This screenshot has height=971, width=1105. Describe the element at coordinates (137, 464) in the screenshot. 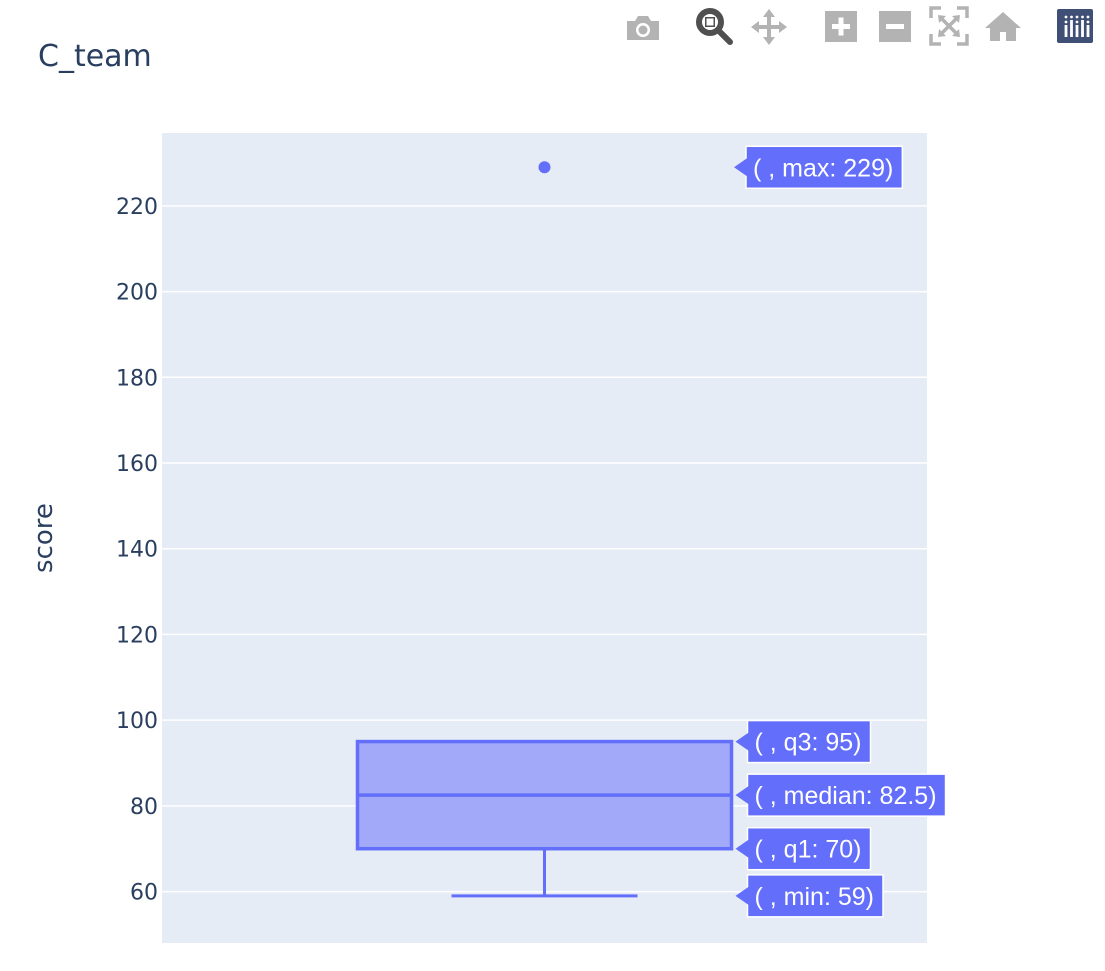

I see `y-tick-label: 160` at that location.